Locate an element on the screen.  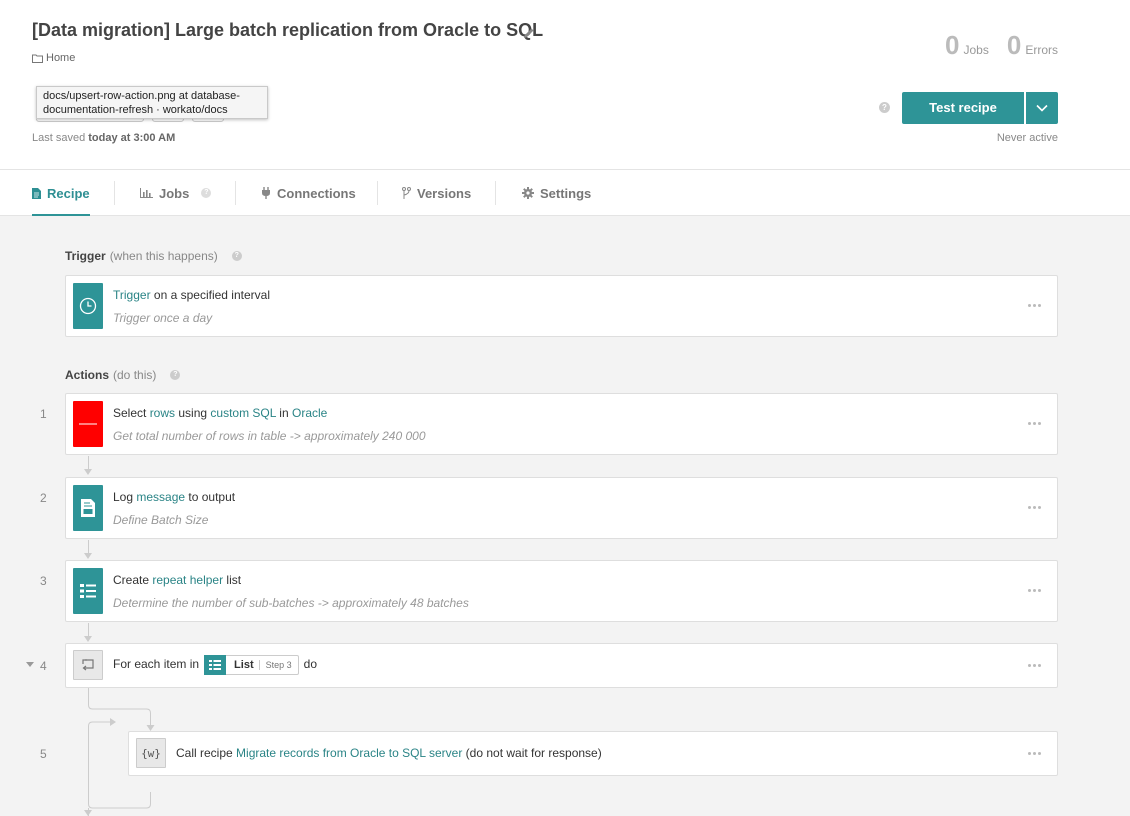
step-1-summary: Select rows using custom SQL in Oracle is located at coordinates (220, 413).